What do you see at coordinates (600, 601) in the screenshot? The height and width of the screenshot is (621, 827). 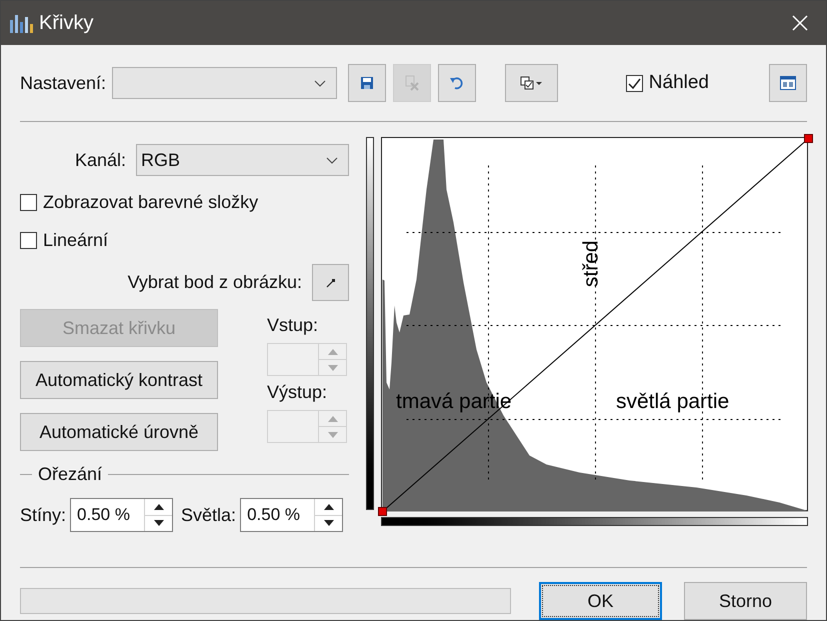 I see `dialog-button: OK` at bounding box center [600, 601].